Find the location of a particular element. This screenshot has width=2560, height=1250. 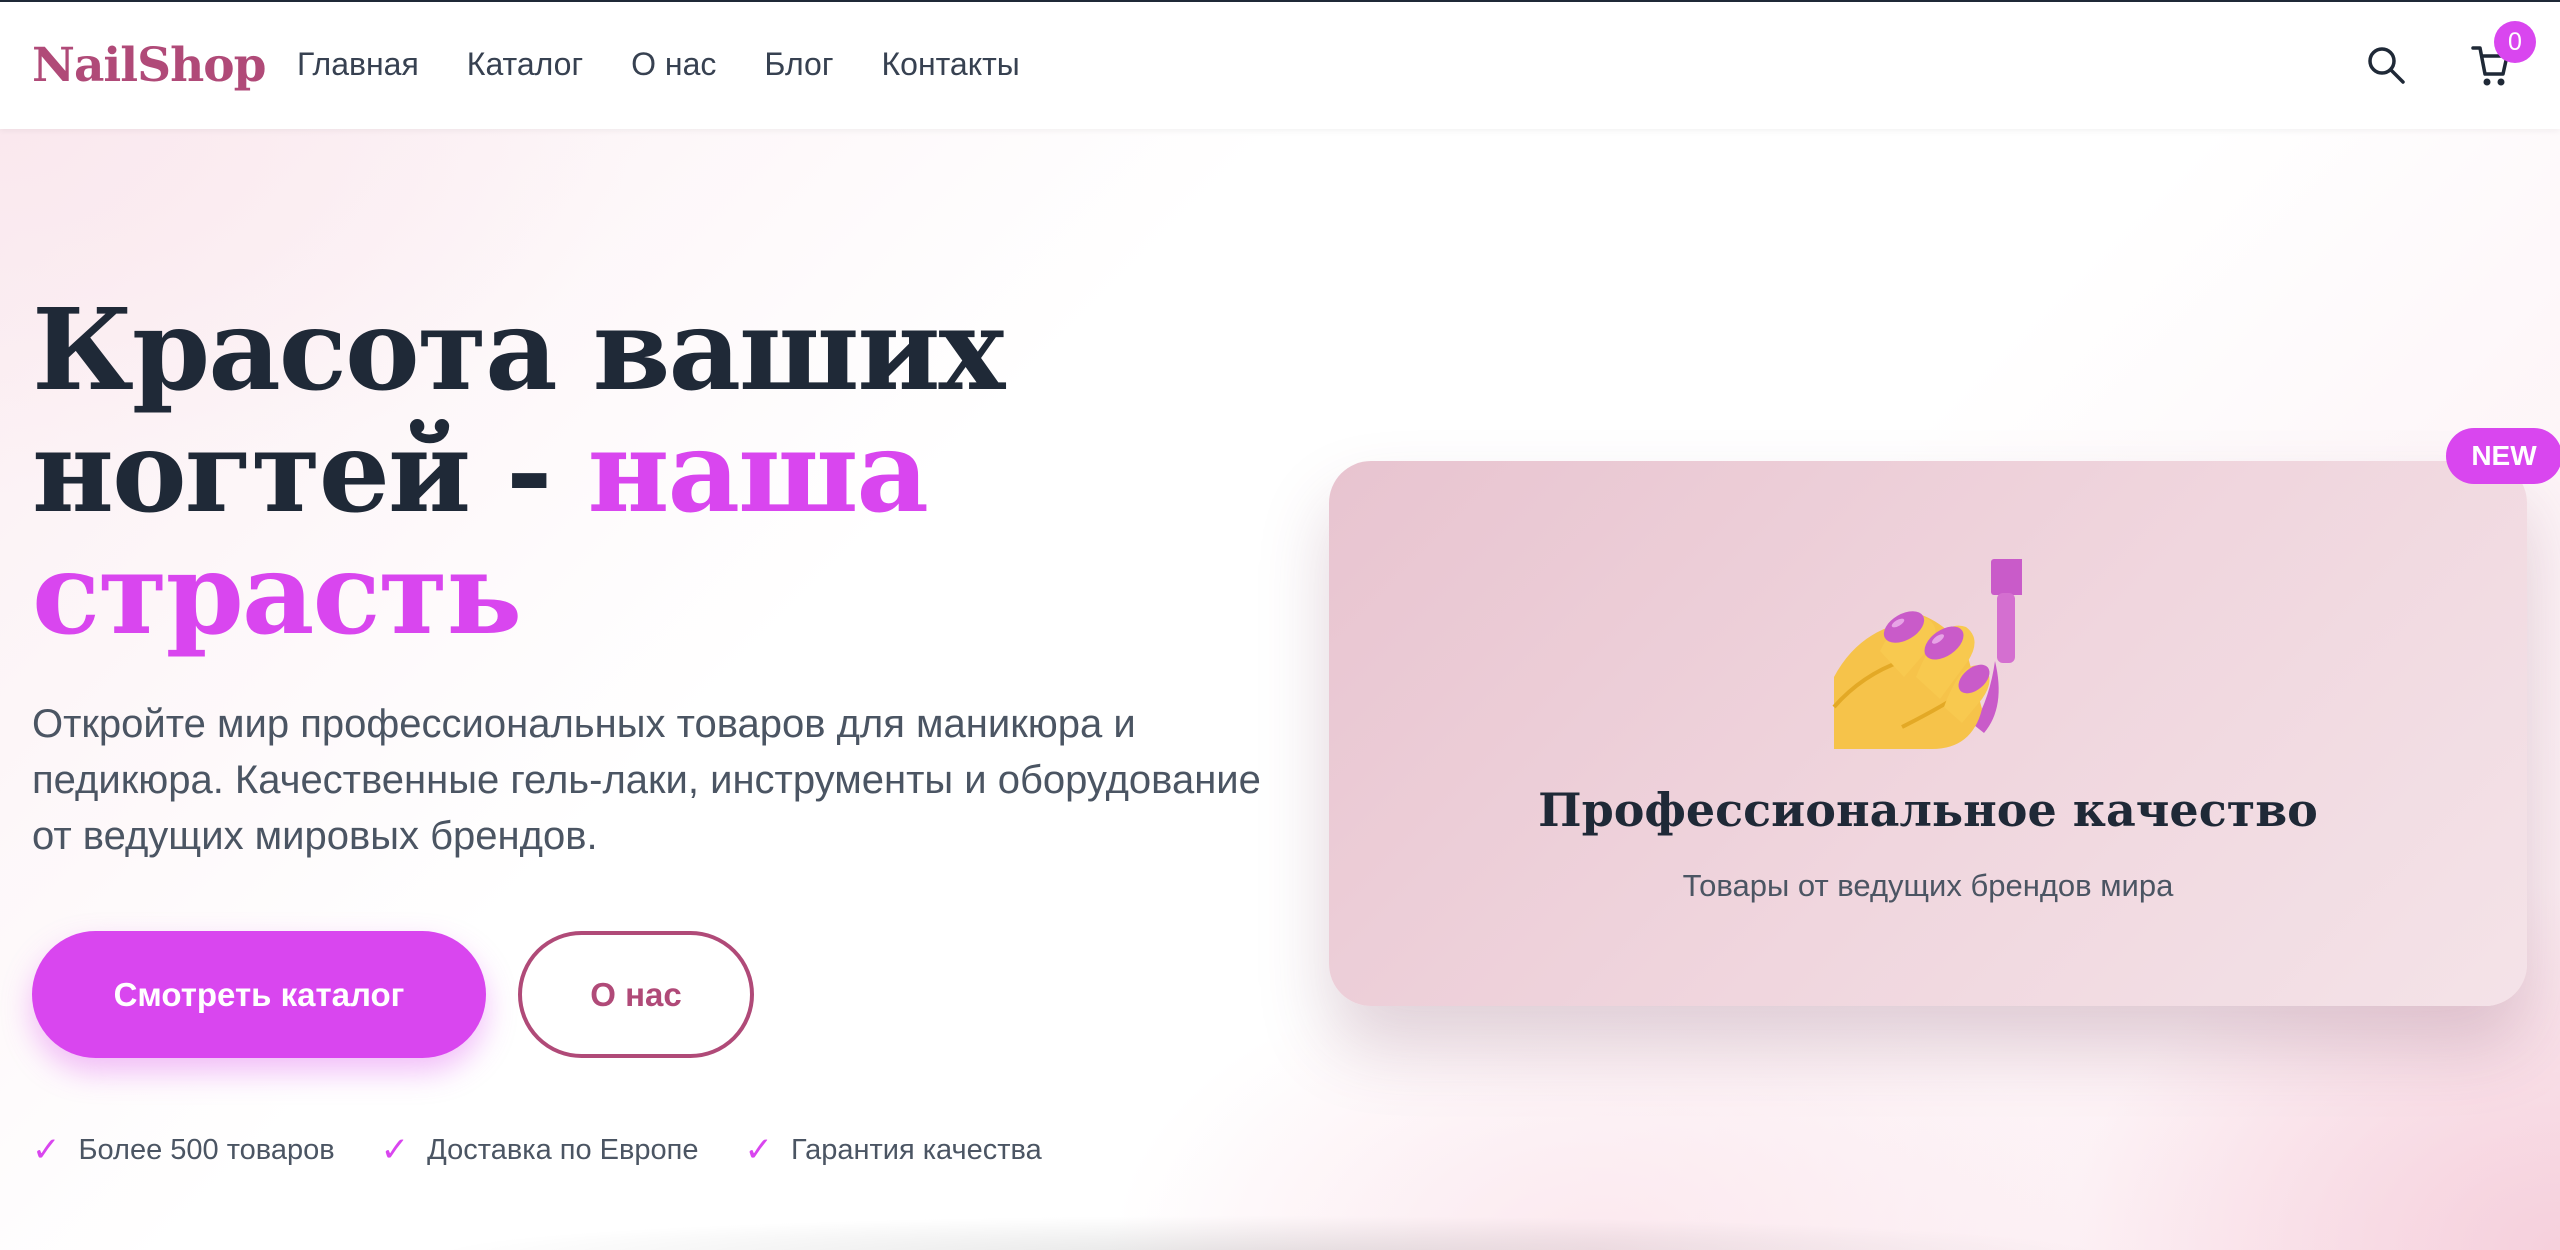

search-icon is located at coordinates (2386, 65).